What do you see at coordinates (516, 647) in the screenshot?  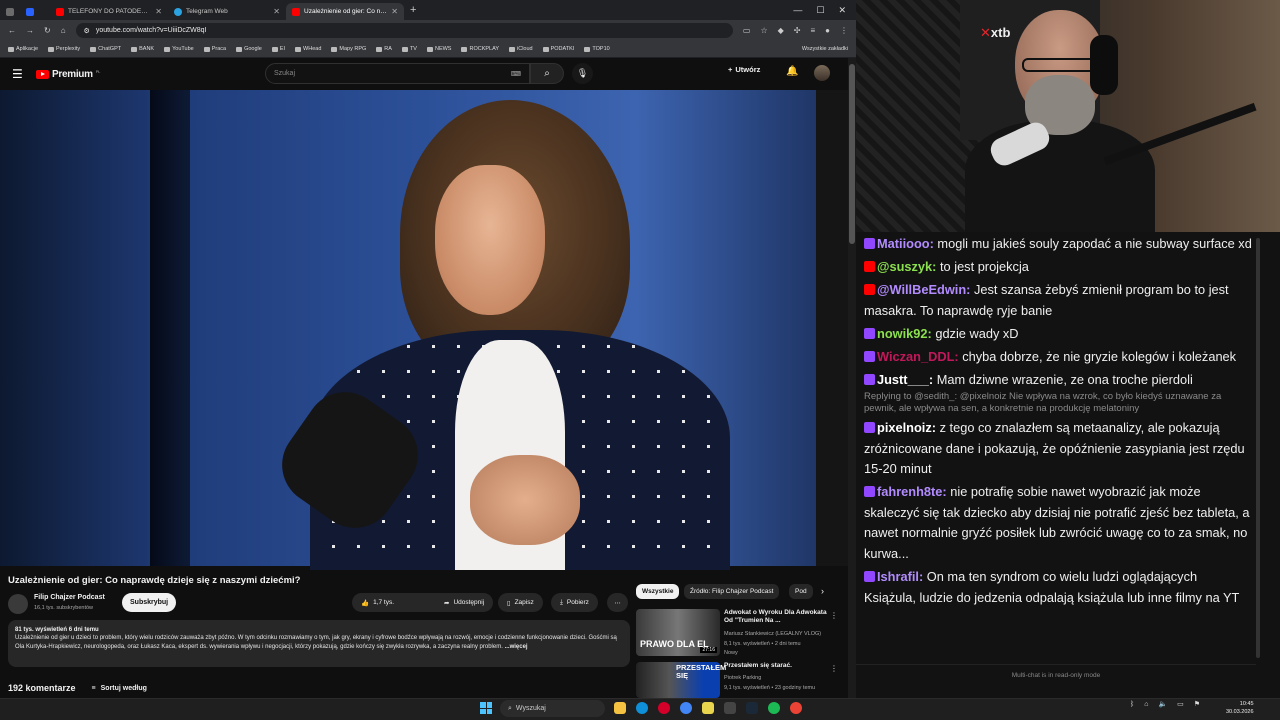 I see `show-more-link: ...więcej` at bounding box center [516, 647].